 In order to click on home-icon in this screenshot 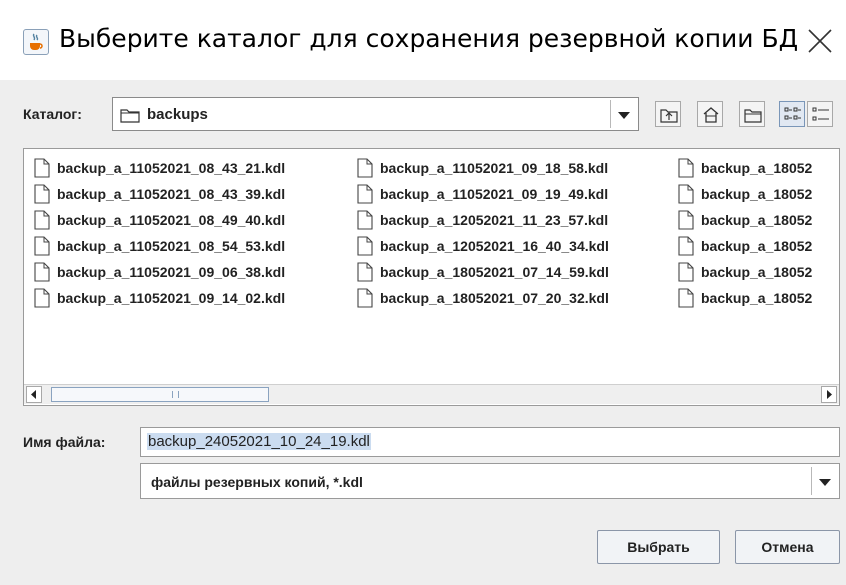, I will do `click(711, 115)`.